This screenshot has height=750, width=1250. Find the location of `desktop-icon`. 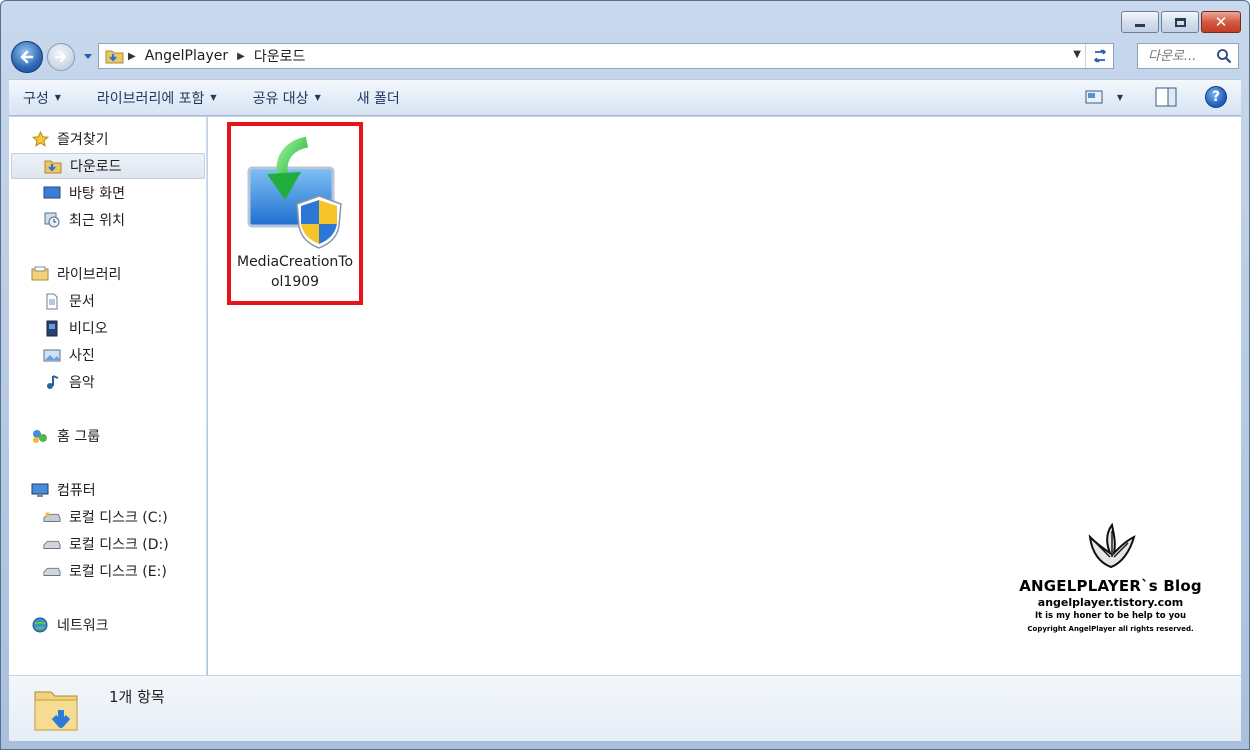

desktop-icon is located at coordinates (52, 193).